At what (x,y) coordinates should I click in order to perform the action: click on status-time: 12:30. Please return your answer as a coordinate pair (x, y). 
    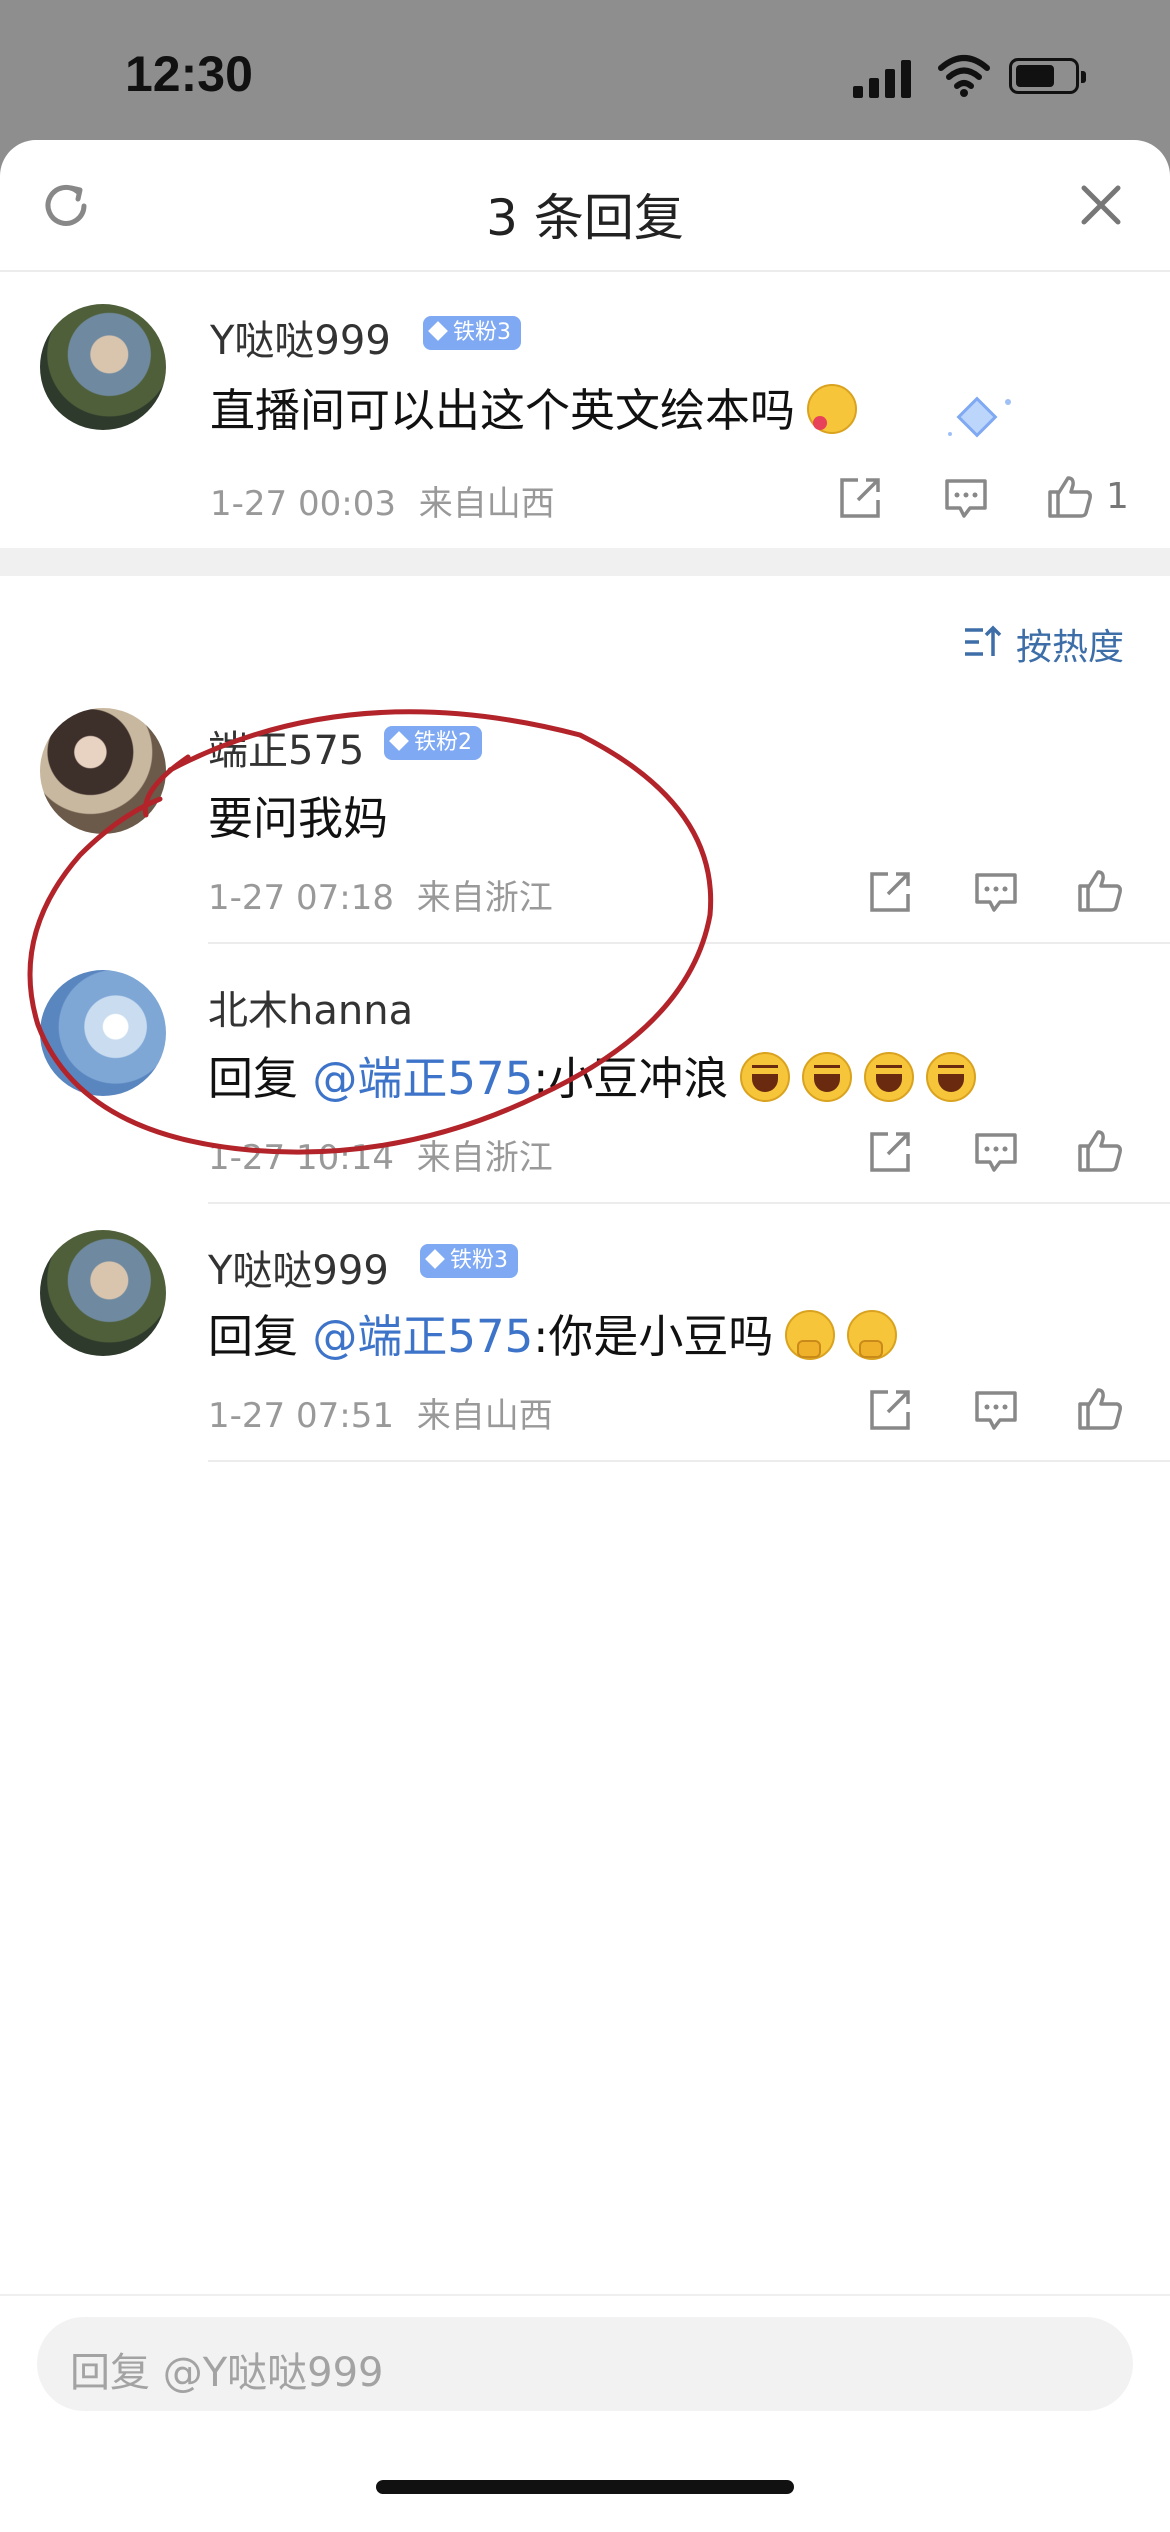
    Looking at the image, I should click on (189, 74).